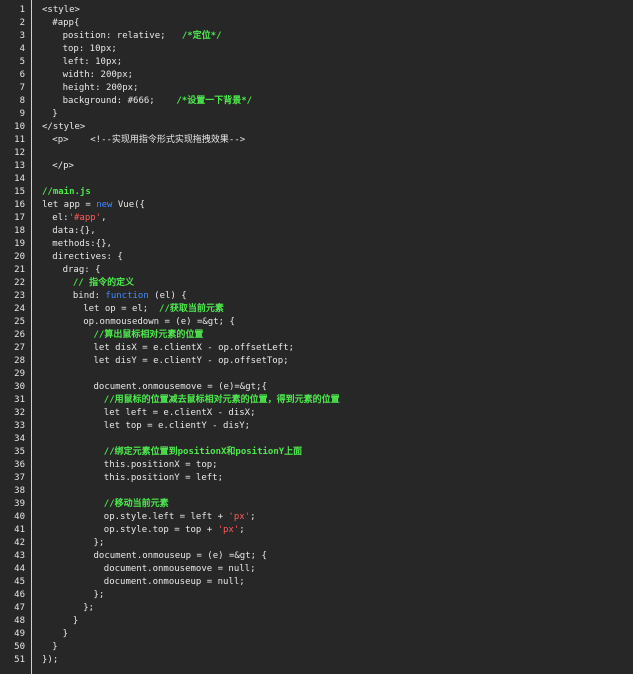 This screenshot has width=633, height=674. Describe the element at coordinates (19, 491) in the screenshot. I see `line-number: 38` at that location.